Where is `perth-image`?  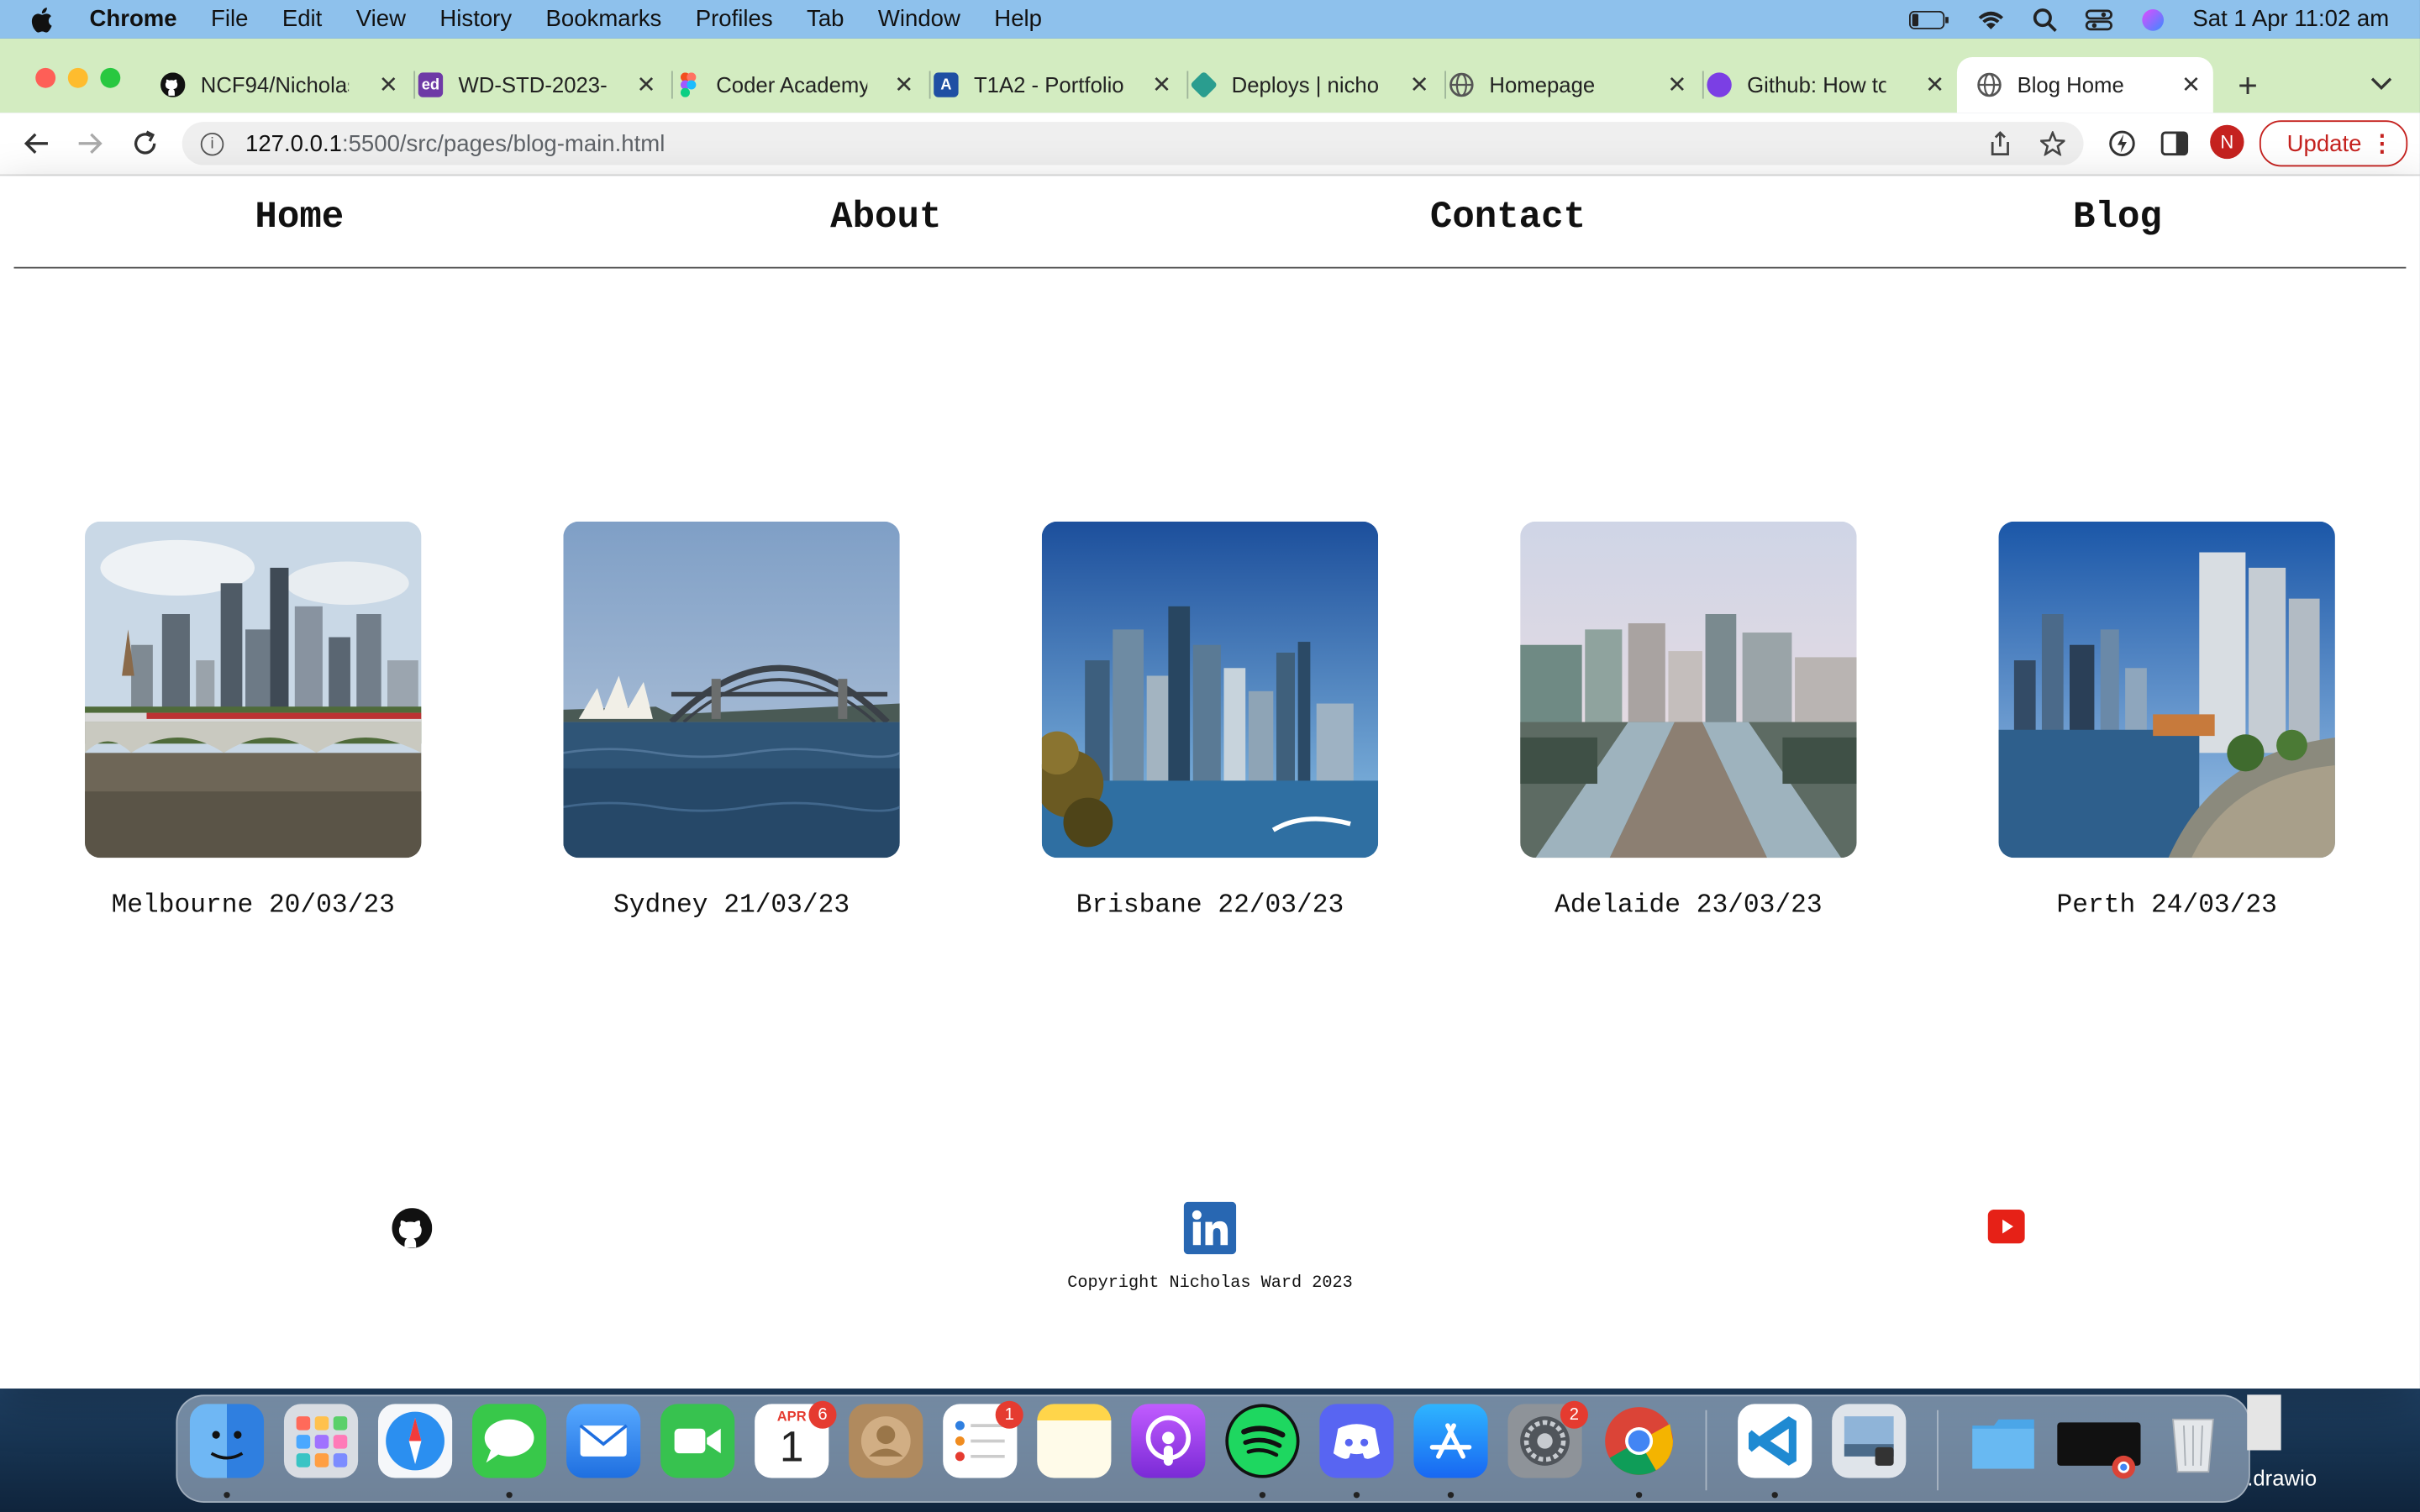
perth-image is located at coordinates (2166, 689).